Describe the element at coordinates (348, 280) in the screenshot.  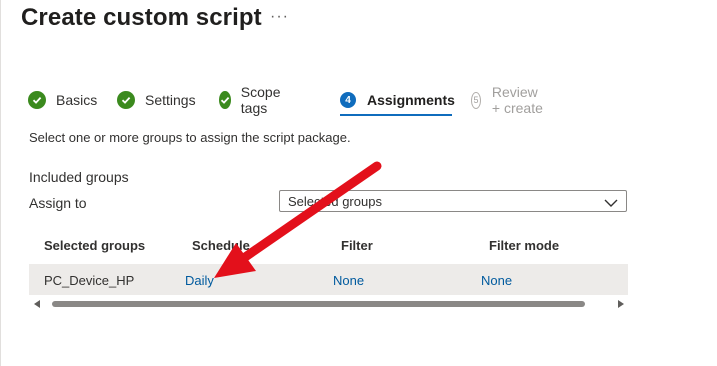
I see `cell-filter-link: None` at that location.